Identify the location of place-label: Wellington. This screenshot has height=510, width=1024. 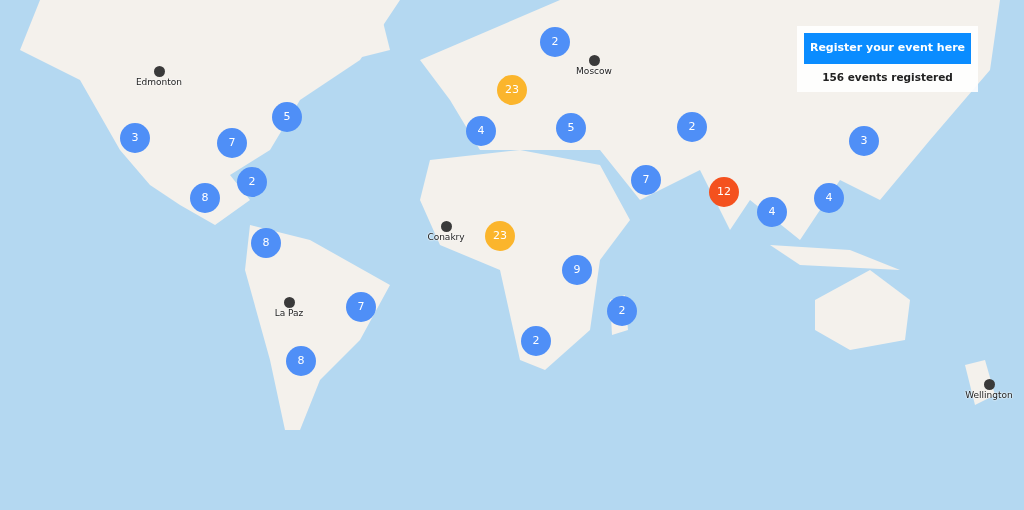
(989, 395).